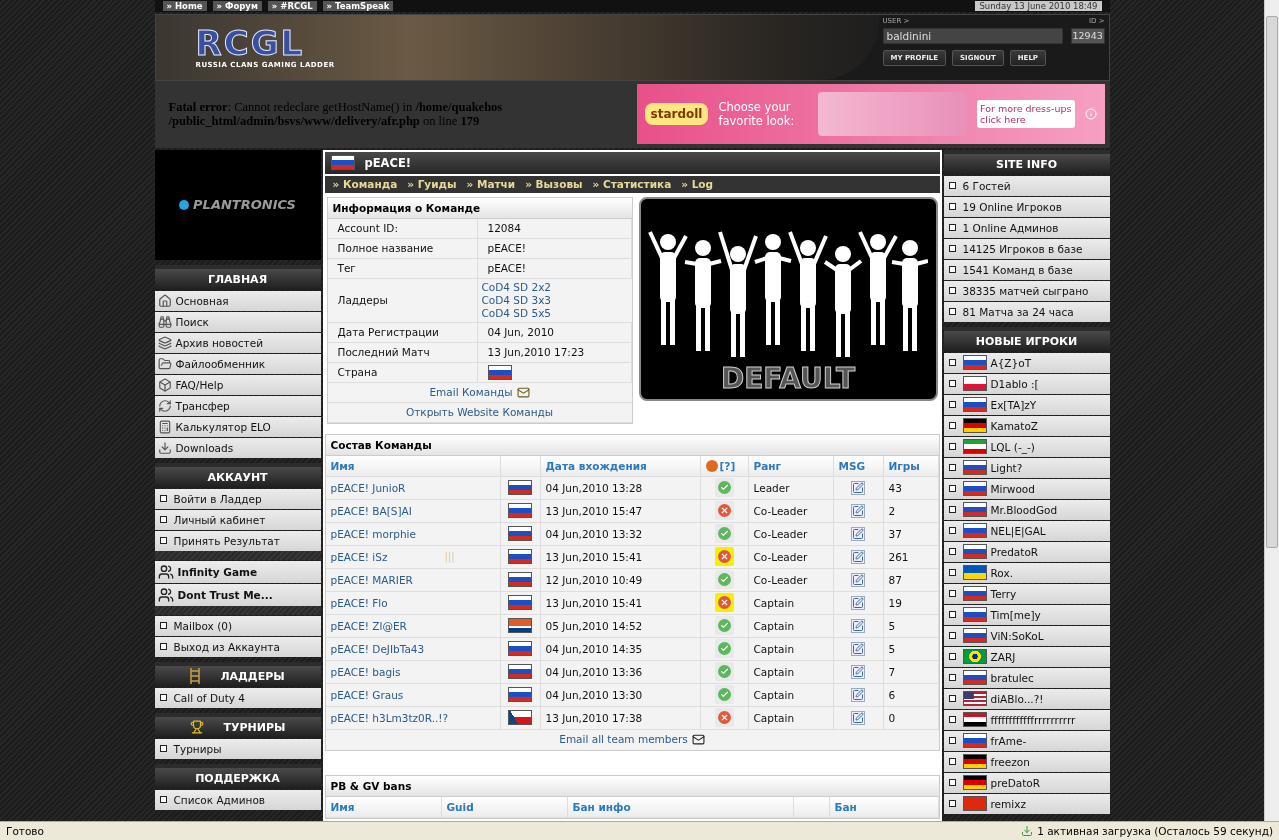 The image size is (1279, 840). Describe the element at coordinates (237, 343) in the screenshot. I see `sidebar-item: Архив новостей` at that location.